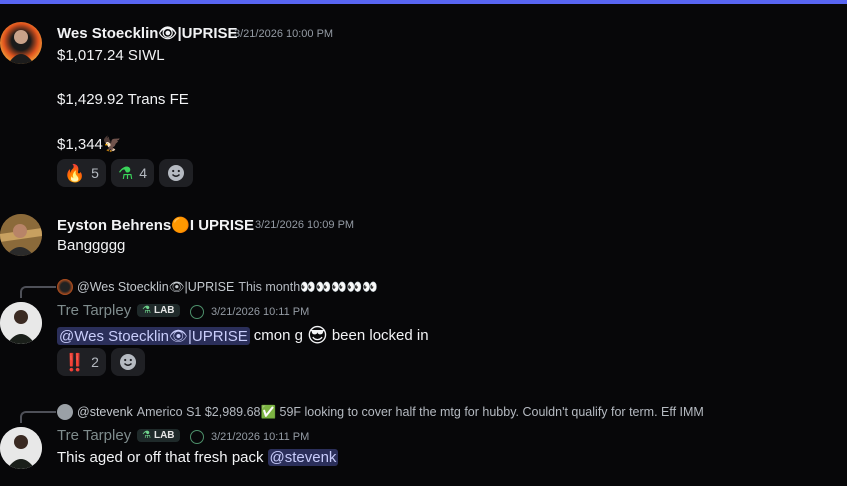 The height and width of the screenshot is (486, 847). Describe the element at coordinates (95, 362) in the screenshot. I see `reaction-count: 2` at that location.